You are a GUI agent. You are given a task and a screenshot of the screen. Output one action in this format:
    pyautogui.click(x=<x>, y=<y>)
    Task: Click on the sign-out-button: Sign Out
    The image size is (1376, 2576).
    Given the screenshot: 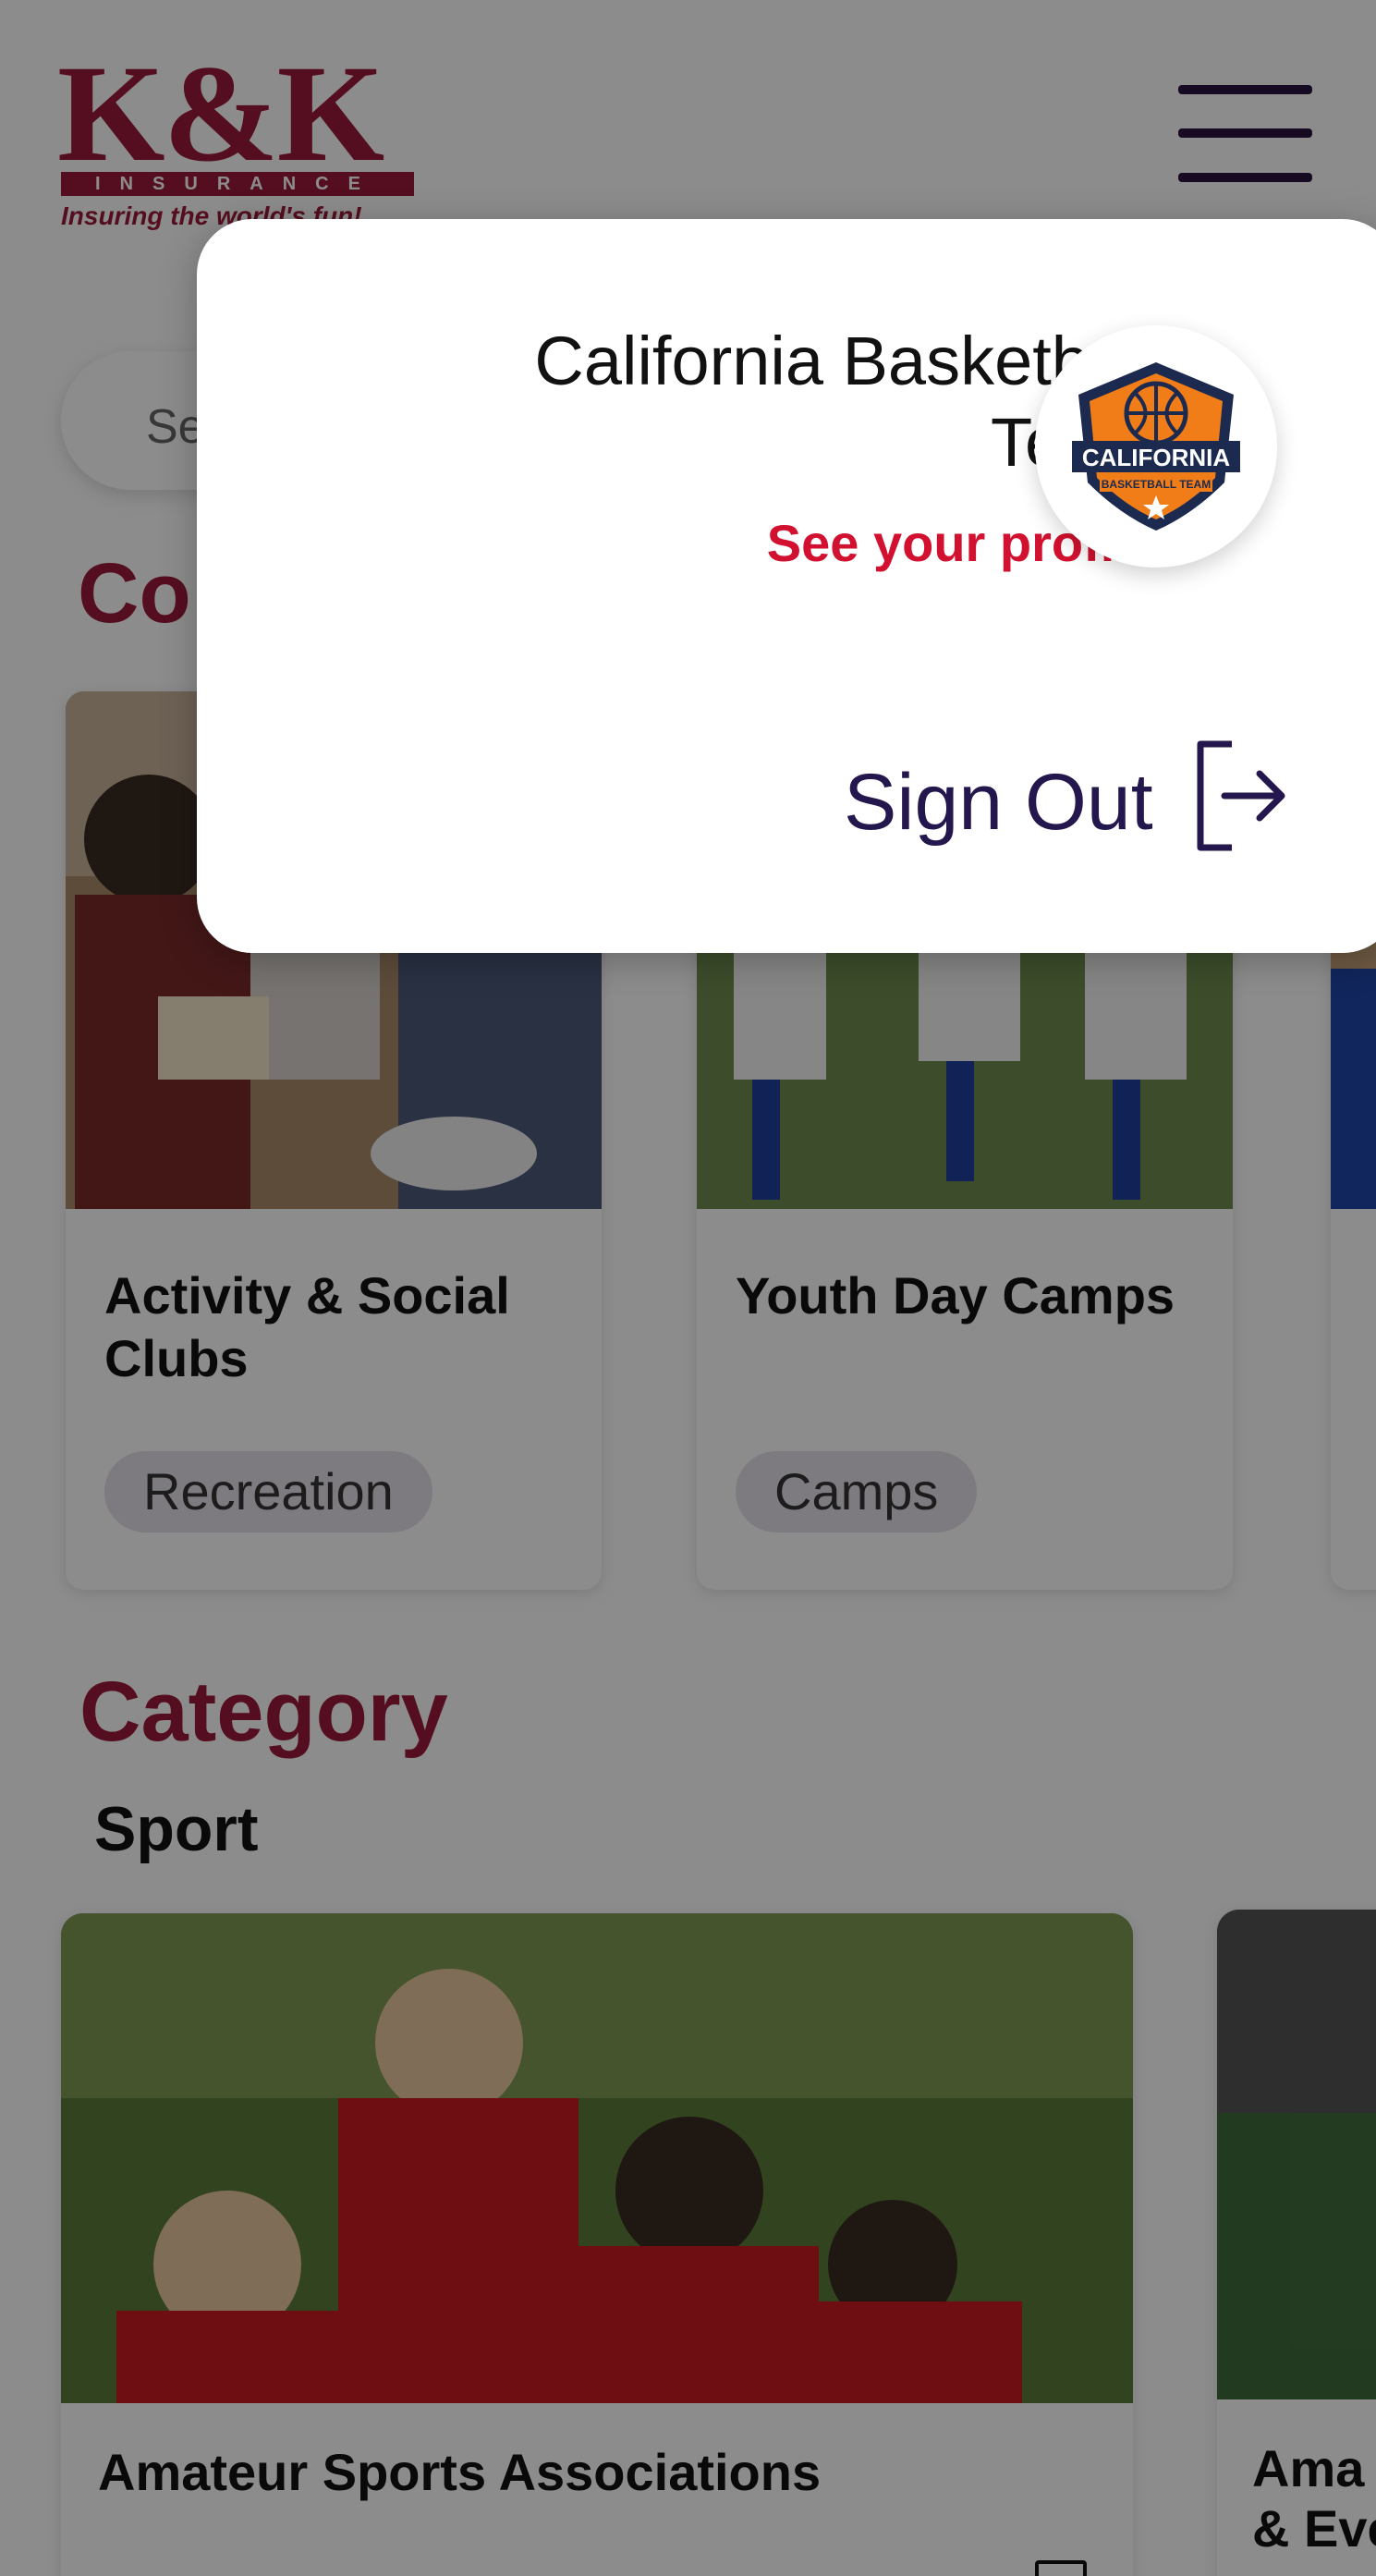 What is the action you would take?
    pyautogui.click(x=1110, y=806)
    